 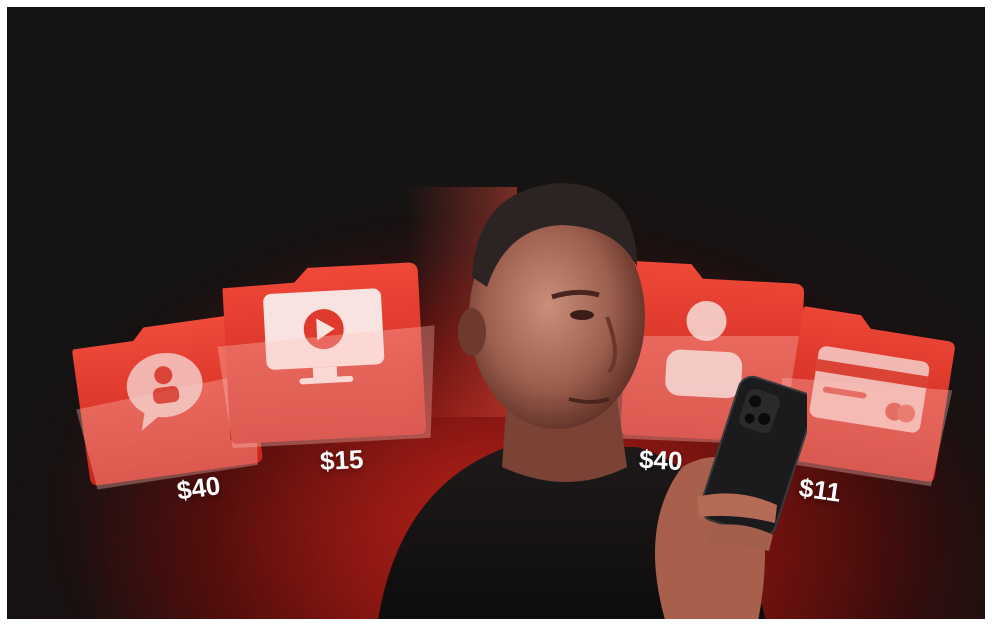 I want to click on price-video: $15, so click(x=342, y=460).